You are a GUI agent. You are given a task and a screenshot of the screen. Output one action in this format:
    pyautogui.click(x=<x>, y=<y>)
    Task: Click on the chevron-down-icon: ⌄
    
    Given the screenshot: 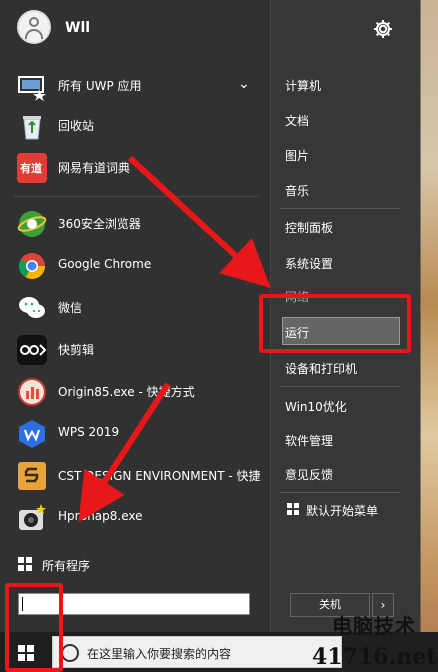 What is the action you would take?
    pyautogui.click(x=244, y=84)
    